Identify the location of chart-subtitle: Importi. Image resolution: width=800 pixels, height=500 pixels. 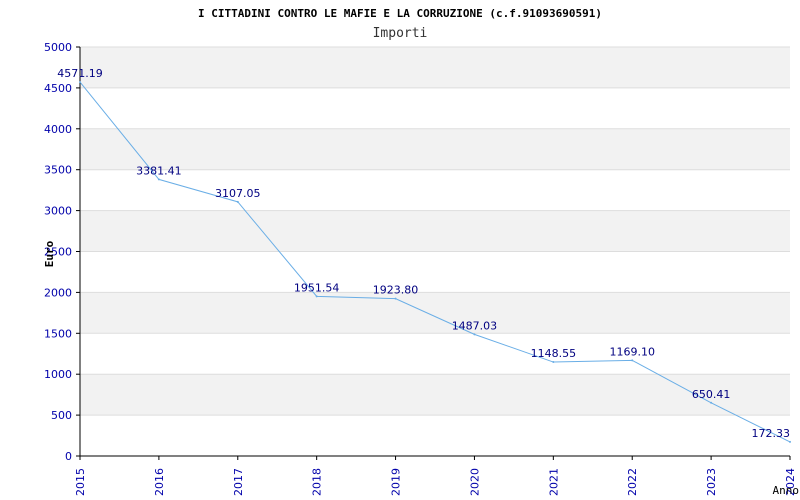
(400, 33).